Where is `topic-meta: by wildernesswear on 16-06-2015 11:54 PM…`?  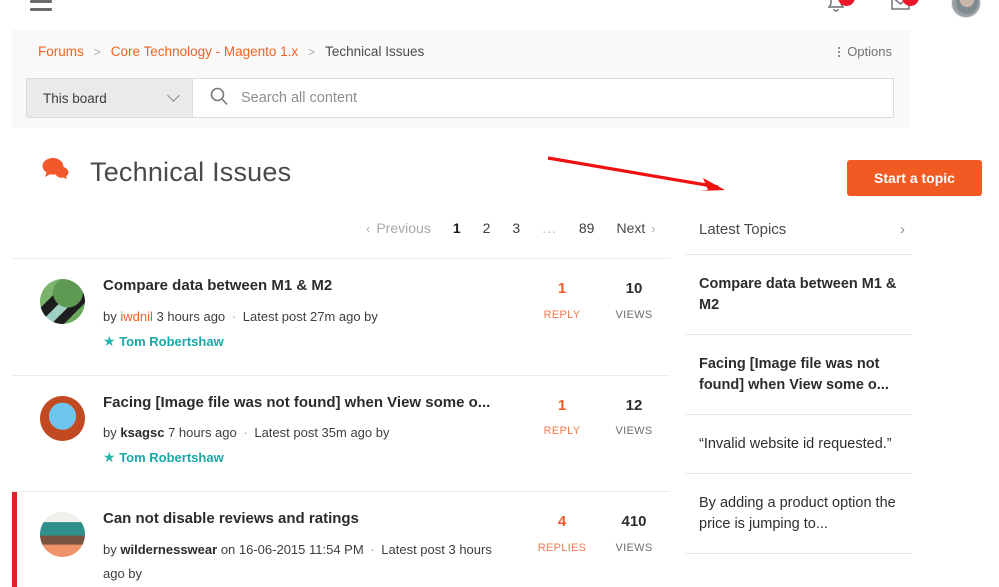 topic-meta: by wildernesswear on 16-06-2015 11:54 PM… is located at coordinates (309, 562).